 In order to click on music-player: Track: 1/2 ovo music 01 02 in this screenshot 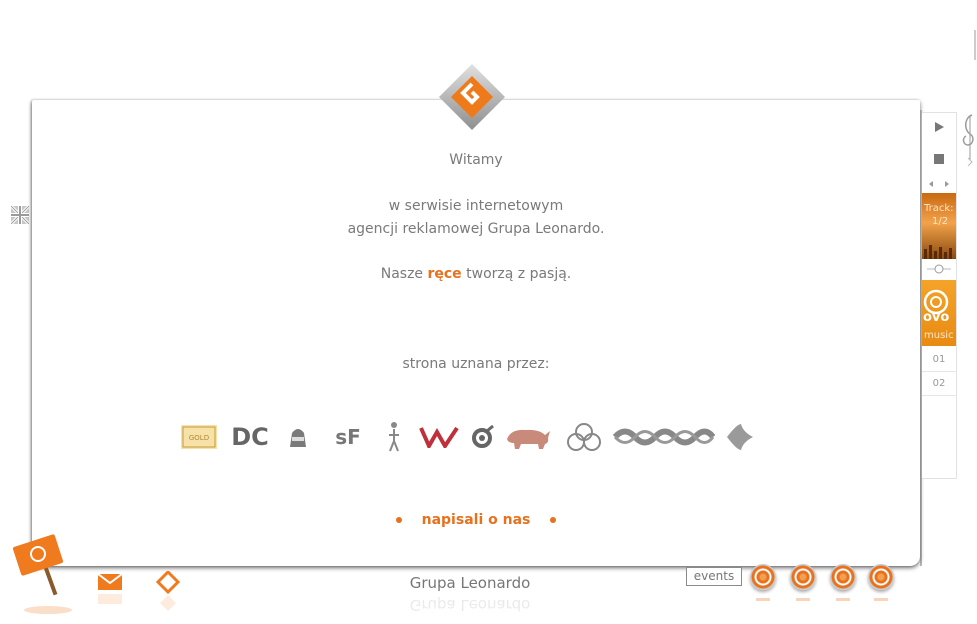, I will do `click(939, 295)`.